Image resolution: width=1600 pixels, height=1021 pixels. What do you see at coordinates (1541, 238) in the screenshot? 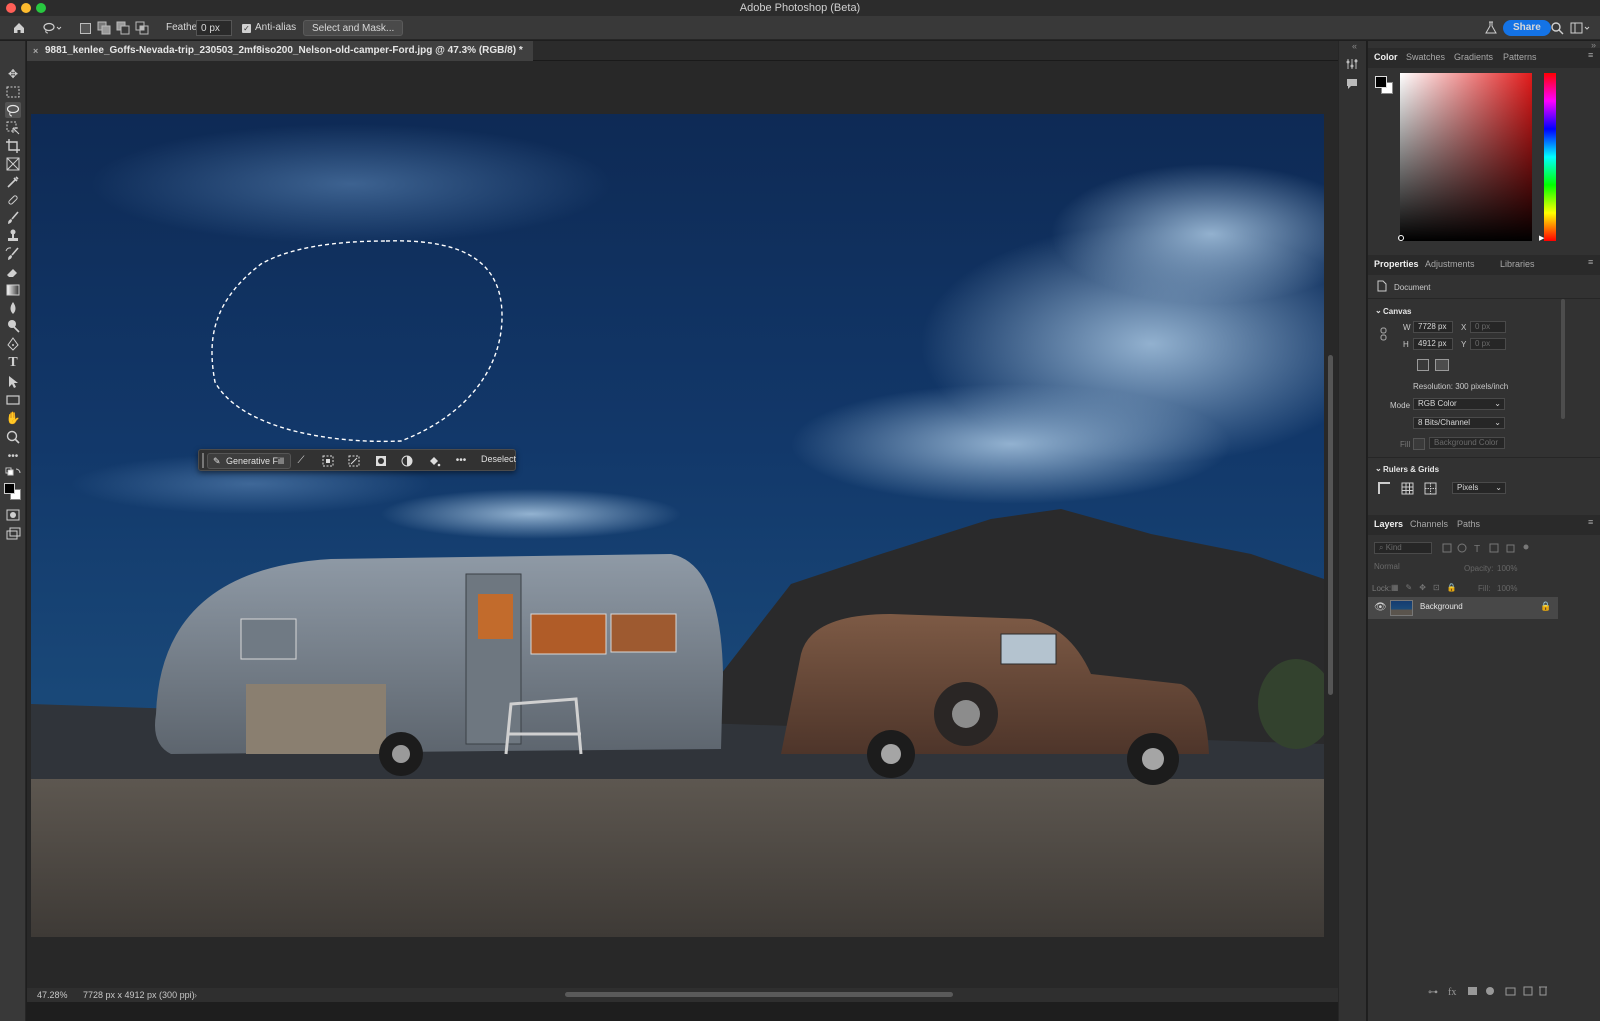
I see `hue-slider-handle-icon: ▶` at bounding box center [1541, 238].